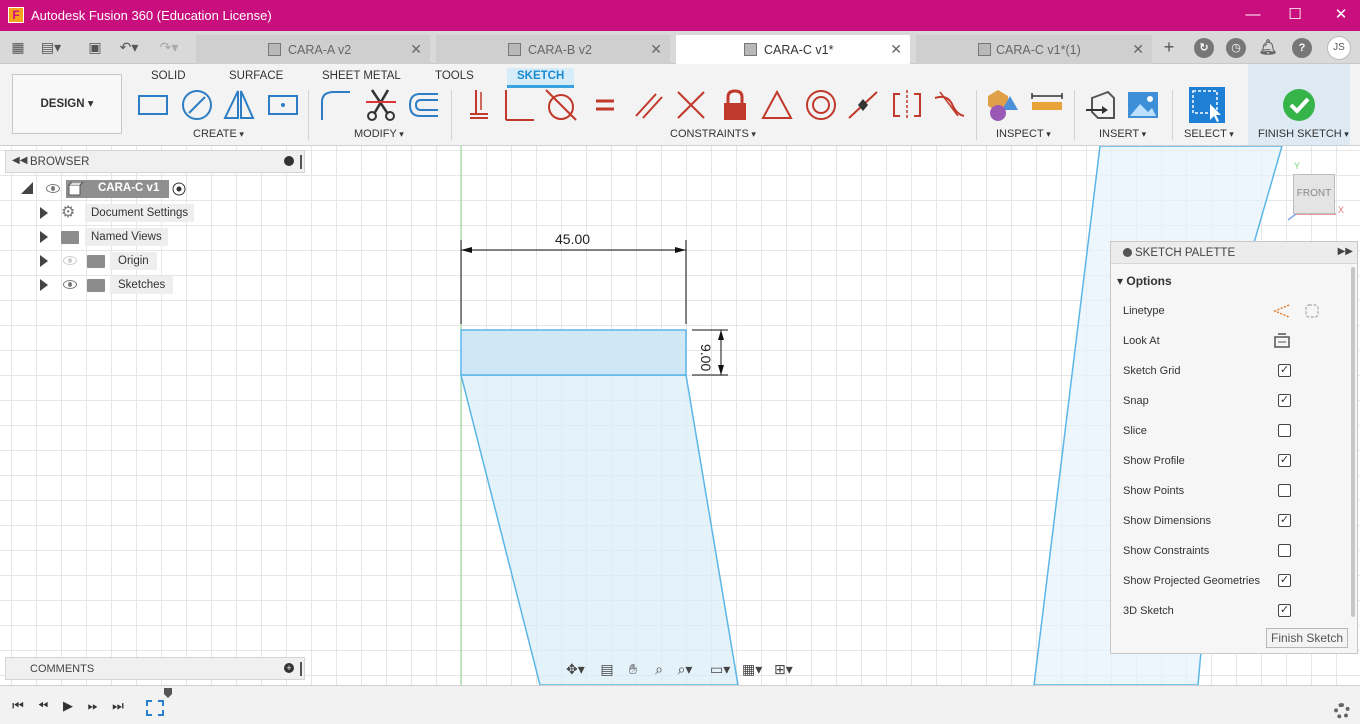 Image resolution: width=1360 pixels, height=724 pixels. I want to click on insert-canvas-image-icon, so click(1143, 105).